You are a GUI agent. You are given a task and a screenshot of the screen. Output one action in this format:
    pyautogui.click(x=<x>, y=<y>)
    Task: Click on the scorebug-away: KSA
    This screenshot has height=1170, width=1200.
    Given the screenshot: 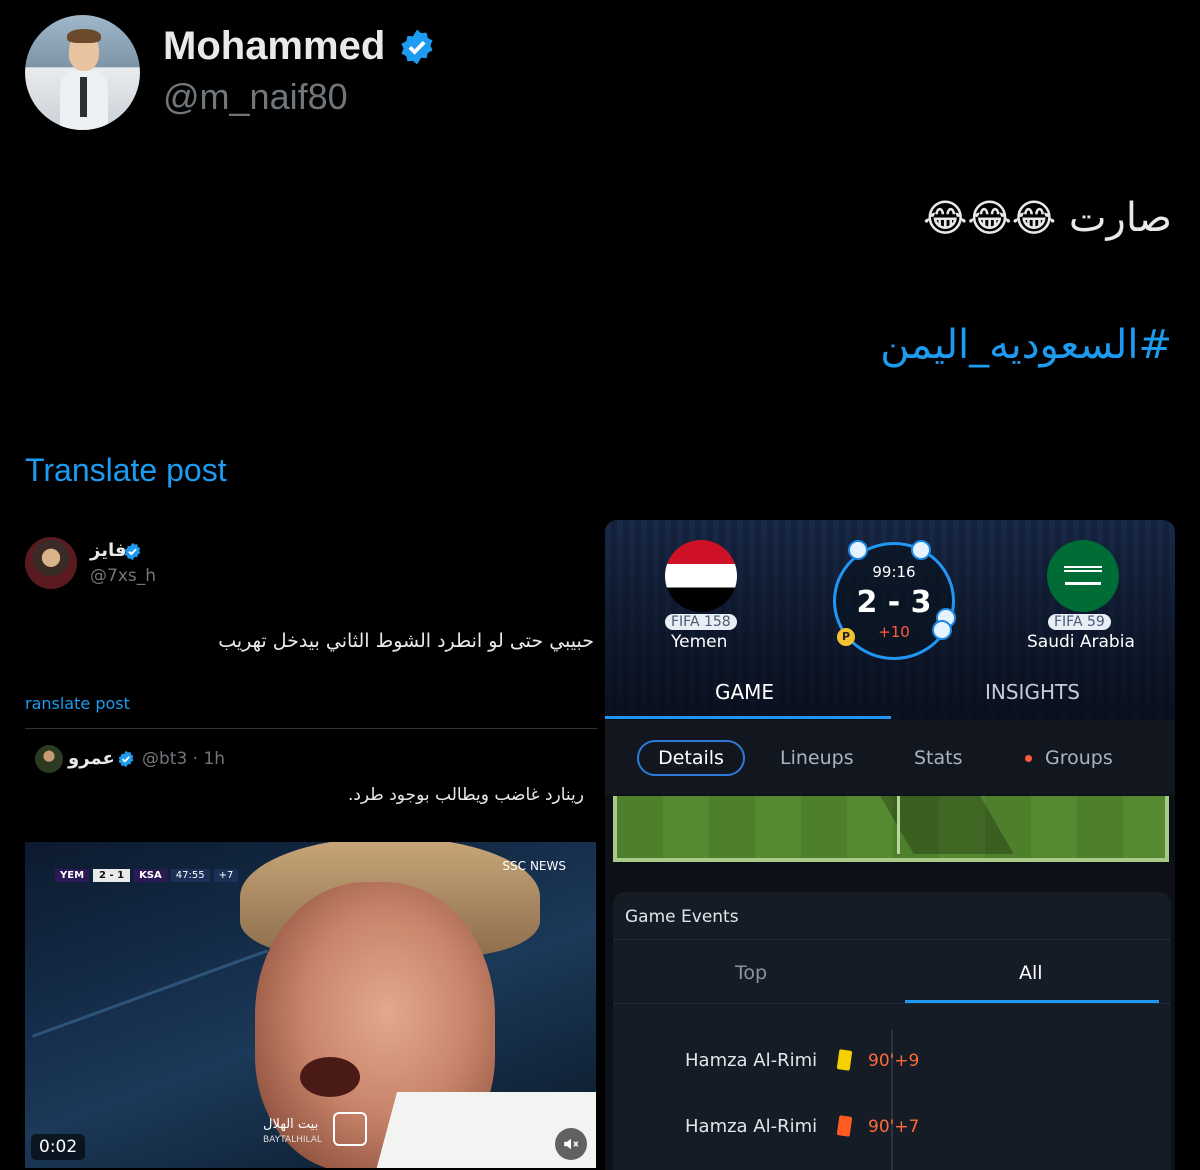 What is the action you would take?
    pyautogui.click(x=150, y=875)
    